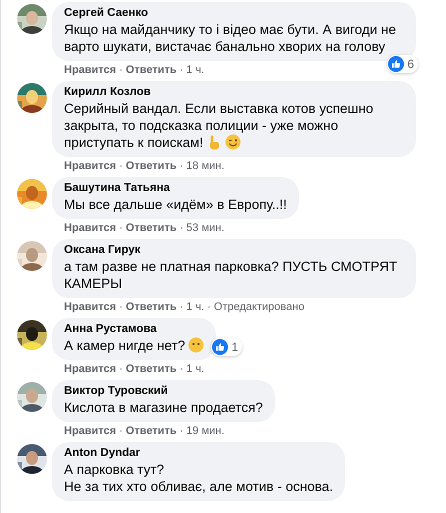 Image resolution: width=446 pixels, height=513 pixels. I want to click on author-name: Виктор Туровский, so click(163, 391).